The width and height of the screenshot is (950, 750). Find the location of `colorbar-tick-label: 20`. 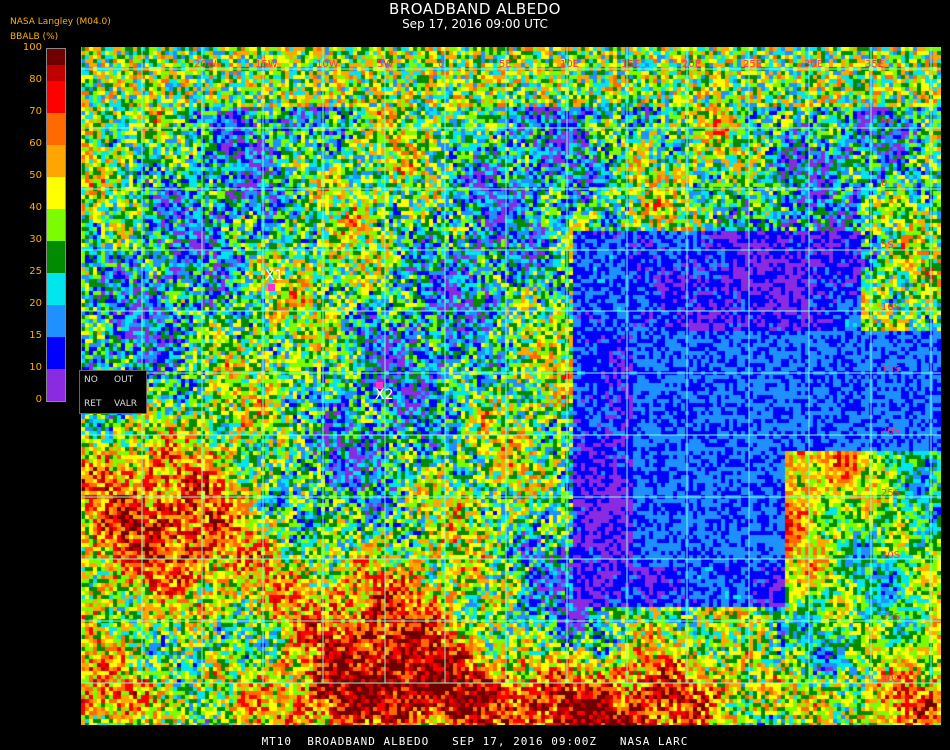

colorbar-tick-label: 20 is located at coordinates (35, 303).